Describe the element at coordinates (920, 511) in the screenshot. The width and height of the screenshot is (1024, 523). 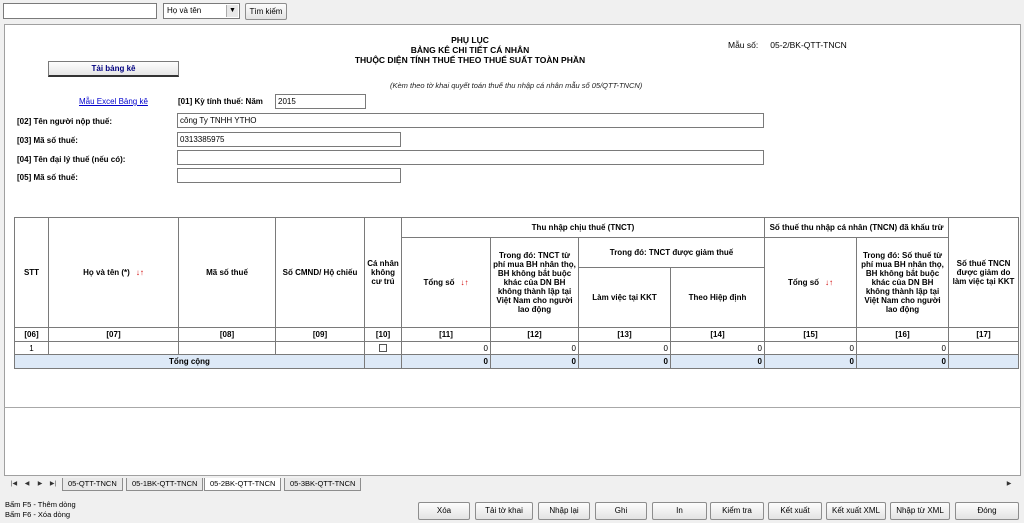
I see `import-xml-button: Nhập từ XML` at that location.